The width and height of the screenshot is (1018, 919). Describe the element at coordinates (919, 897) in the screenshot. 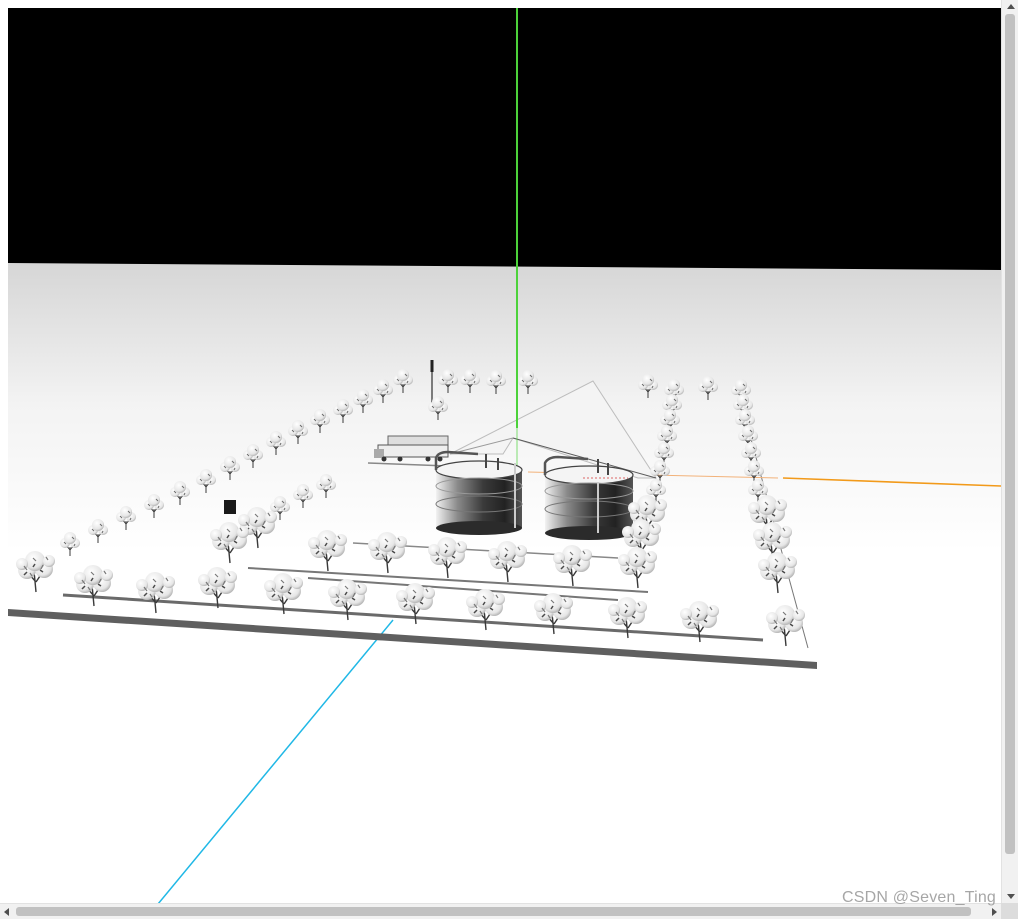

I see `watermark: CSDN @Seven_Ting` at that location.